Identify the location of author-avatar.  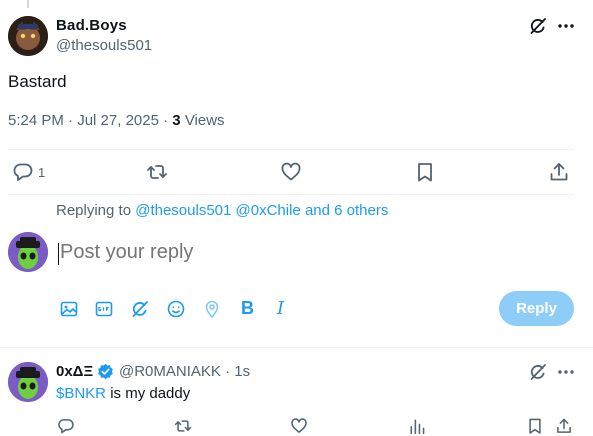
(28, 36).